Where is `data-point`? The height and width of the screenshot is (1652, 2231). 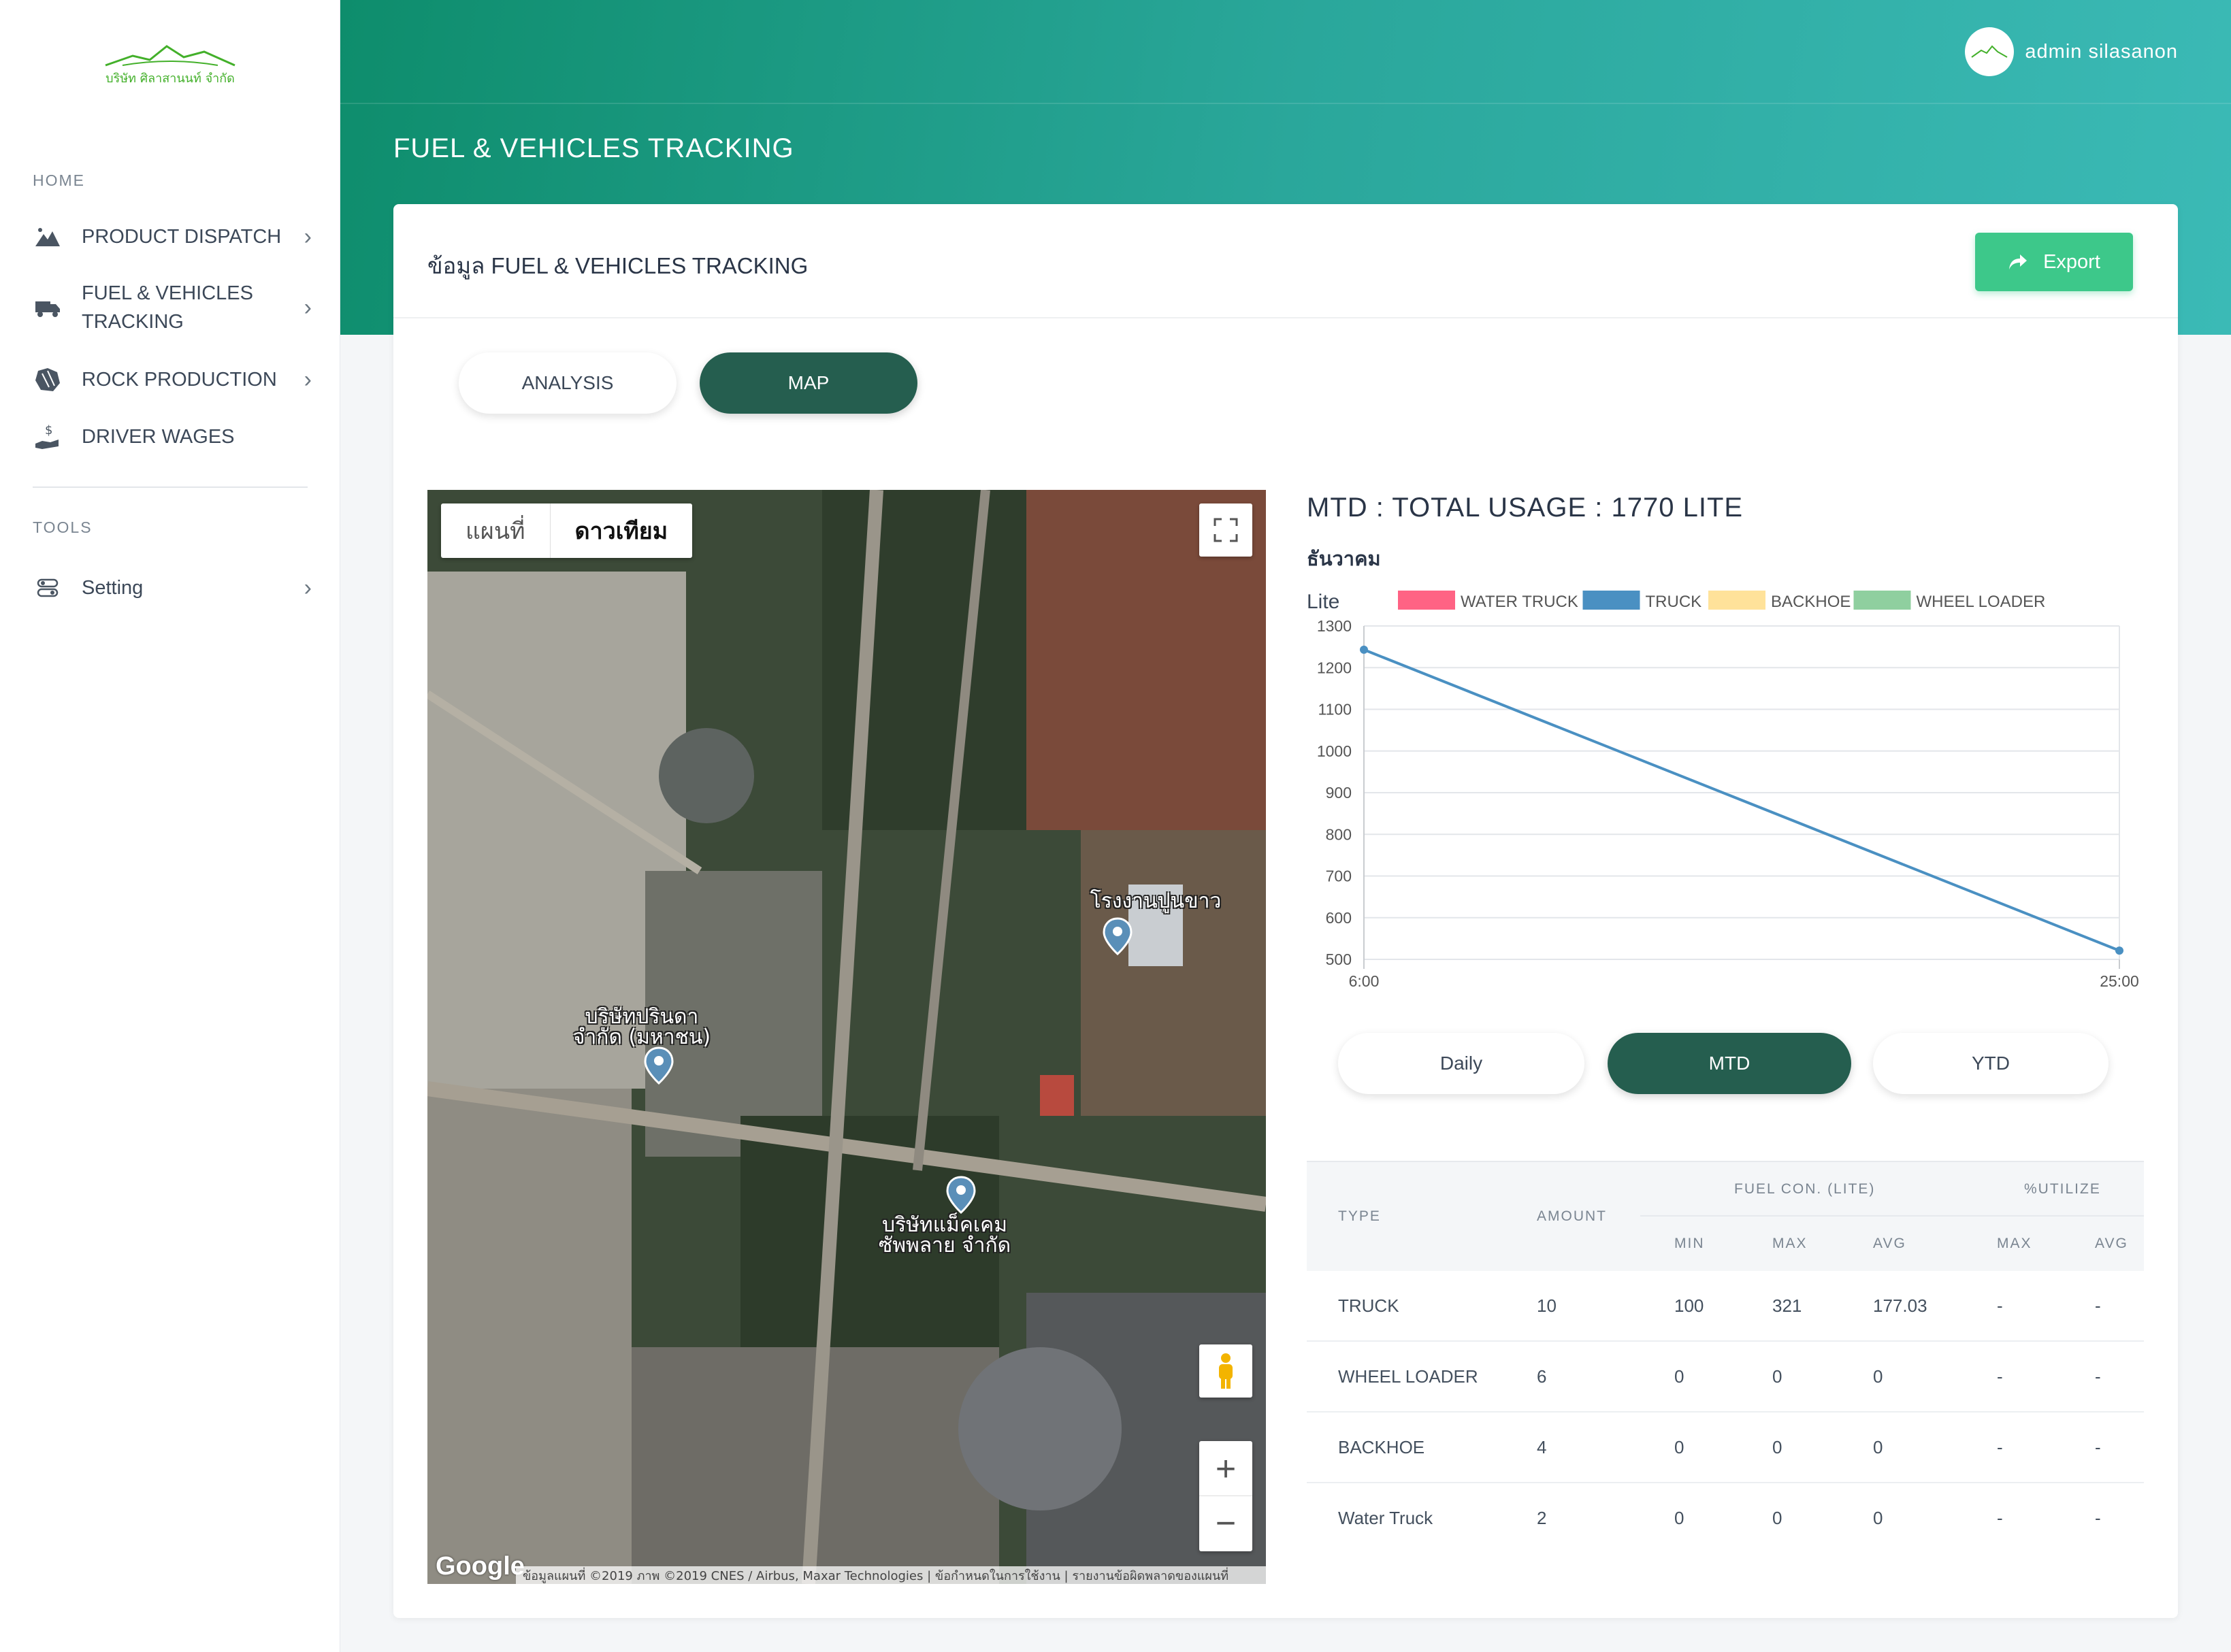 data-point is located at coordinates (1364, 649).